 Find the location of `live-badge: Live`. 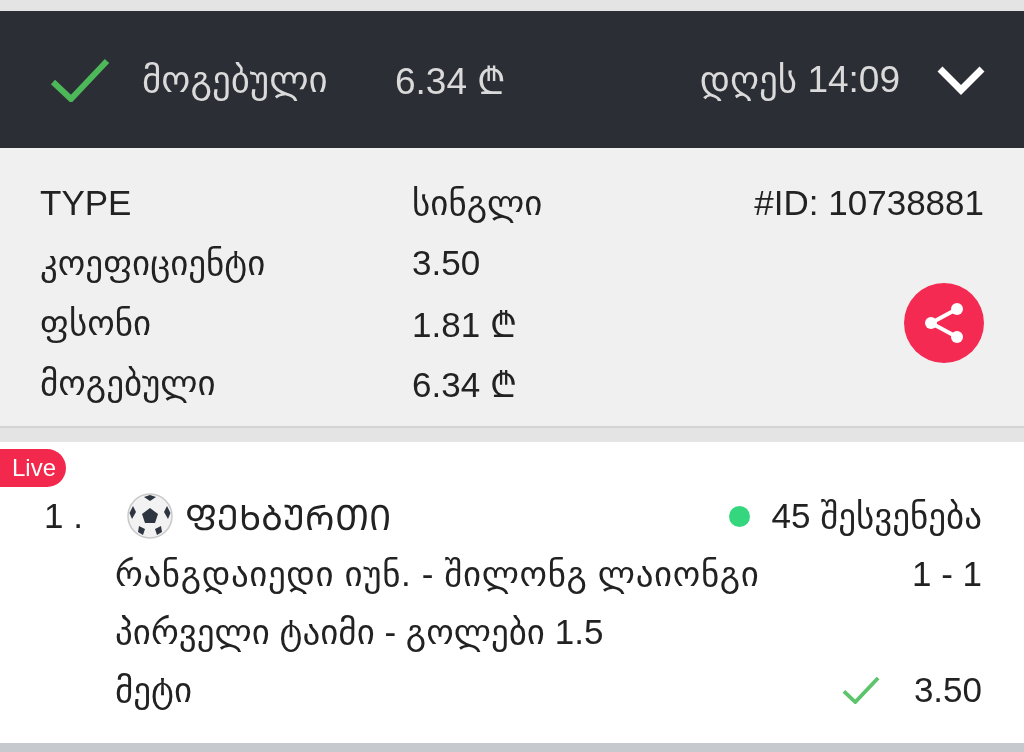

live-badge: Live is located at coordinates (33, 468).